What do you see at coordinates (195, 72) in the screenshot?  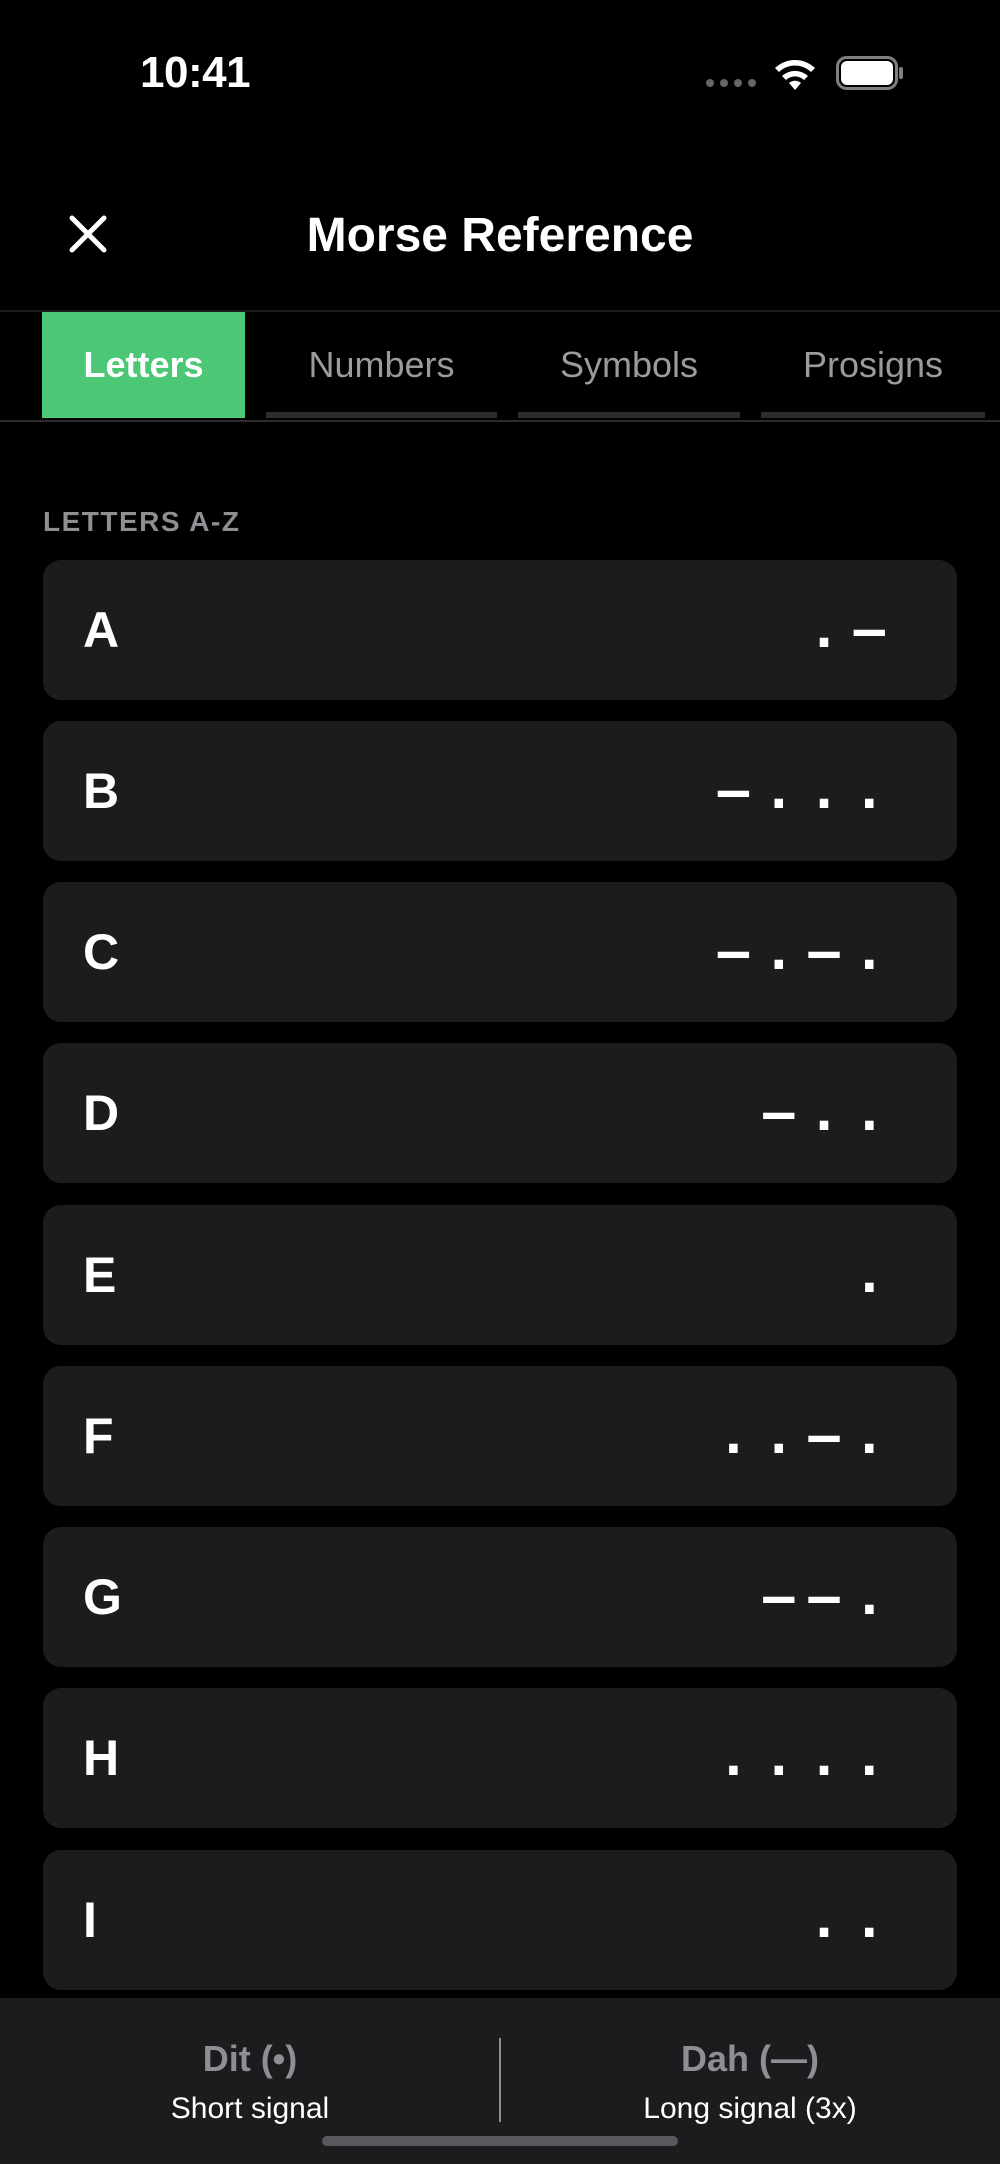 I see `status-time: 10:41` at bounding box center [195, 72].